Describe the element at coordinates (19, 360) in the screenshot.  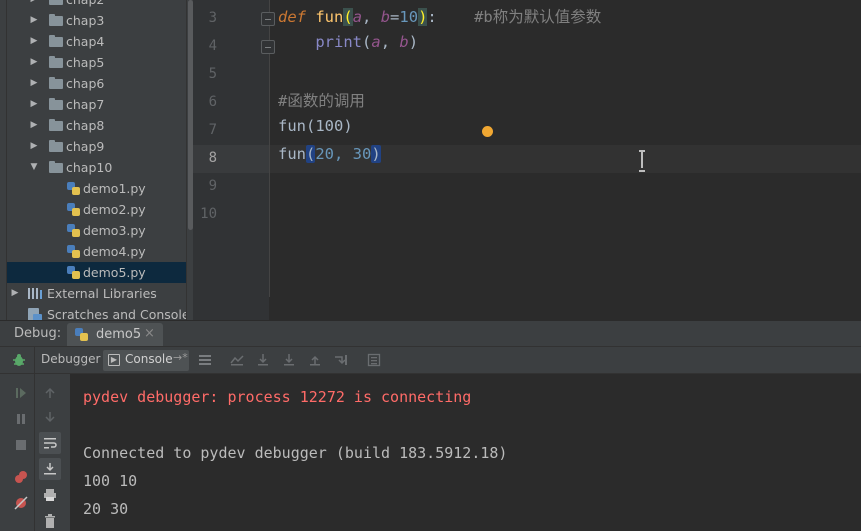
I see `debug-rerun-icon` at that location.